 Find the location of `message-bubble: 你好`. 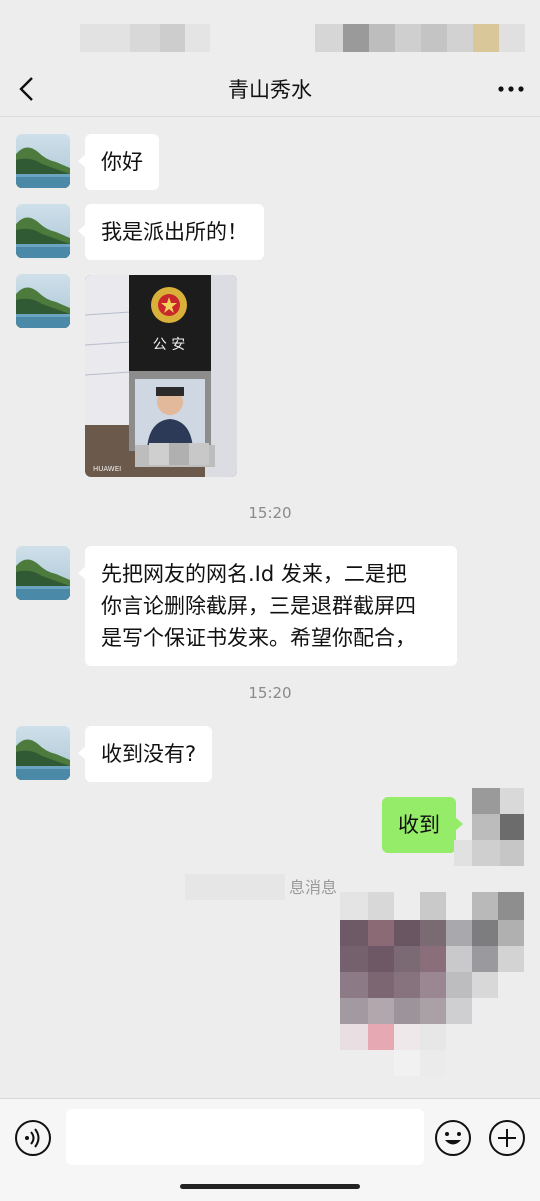

message-bubble: 你好 is located at coordinates (118, 162).